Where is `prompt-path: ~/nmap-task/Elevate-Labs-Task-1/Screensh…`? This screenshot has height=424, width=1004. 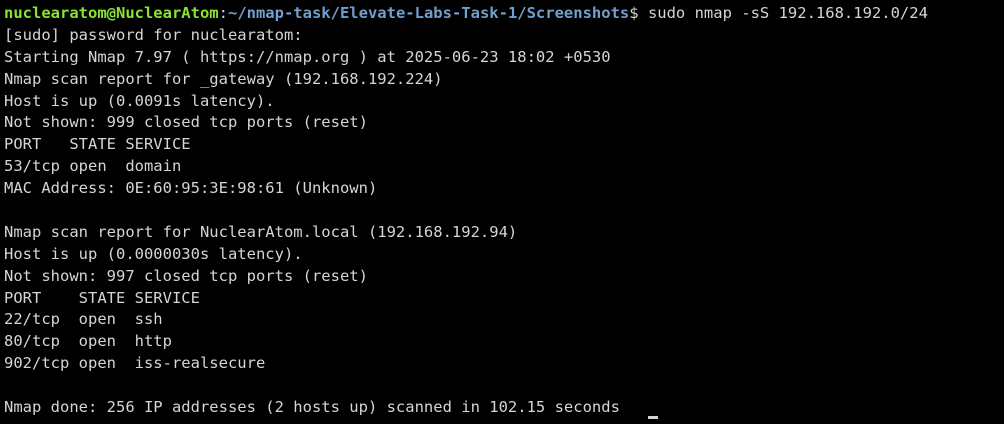 prompt-path: ~/nmap-task/Elevate-Labs-Task-1/Screensh… is located at coordinates (428, 13).